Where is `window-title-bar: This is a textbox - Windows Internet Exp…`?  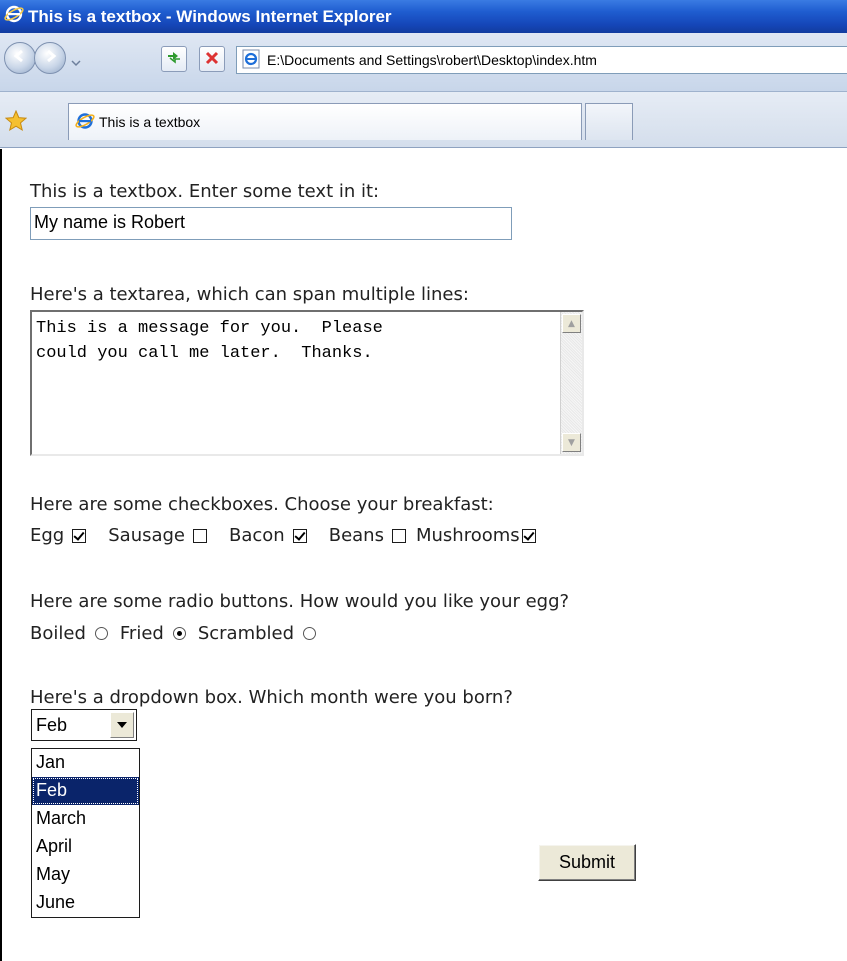
window-title-bar: This is a textbox - Windows Internet Exp… is located at coordinates (423, 16).